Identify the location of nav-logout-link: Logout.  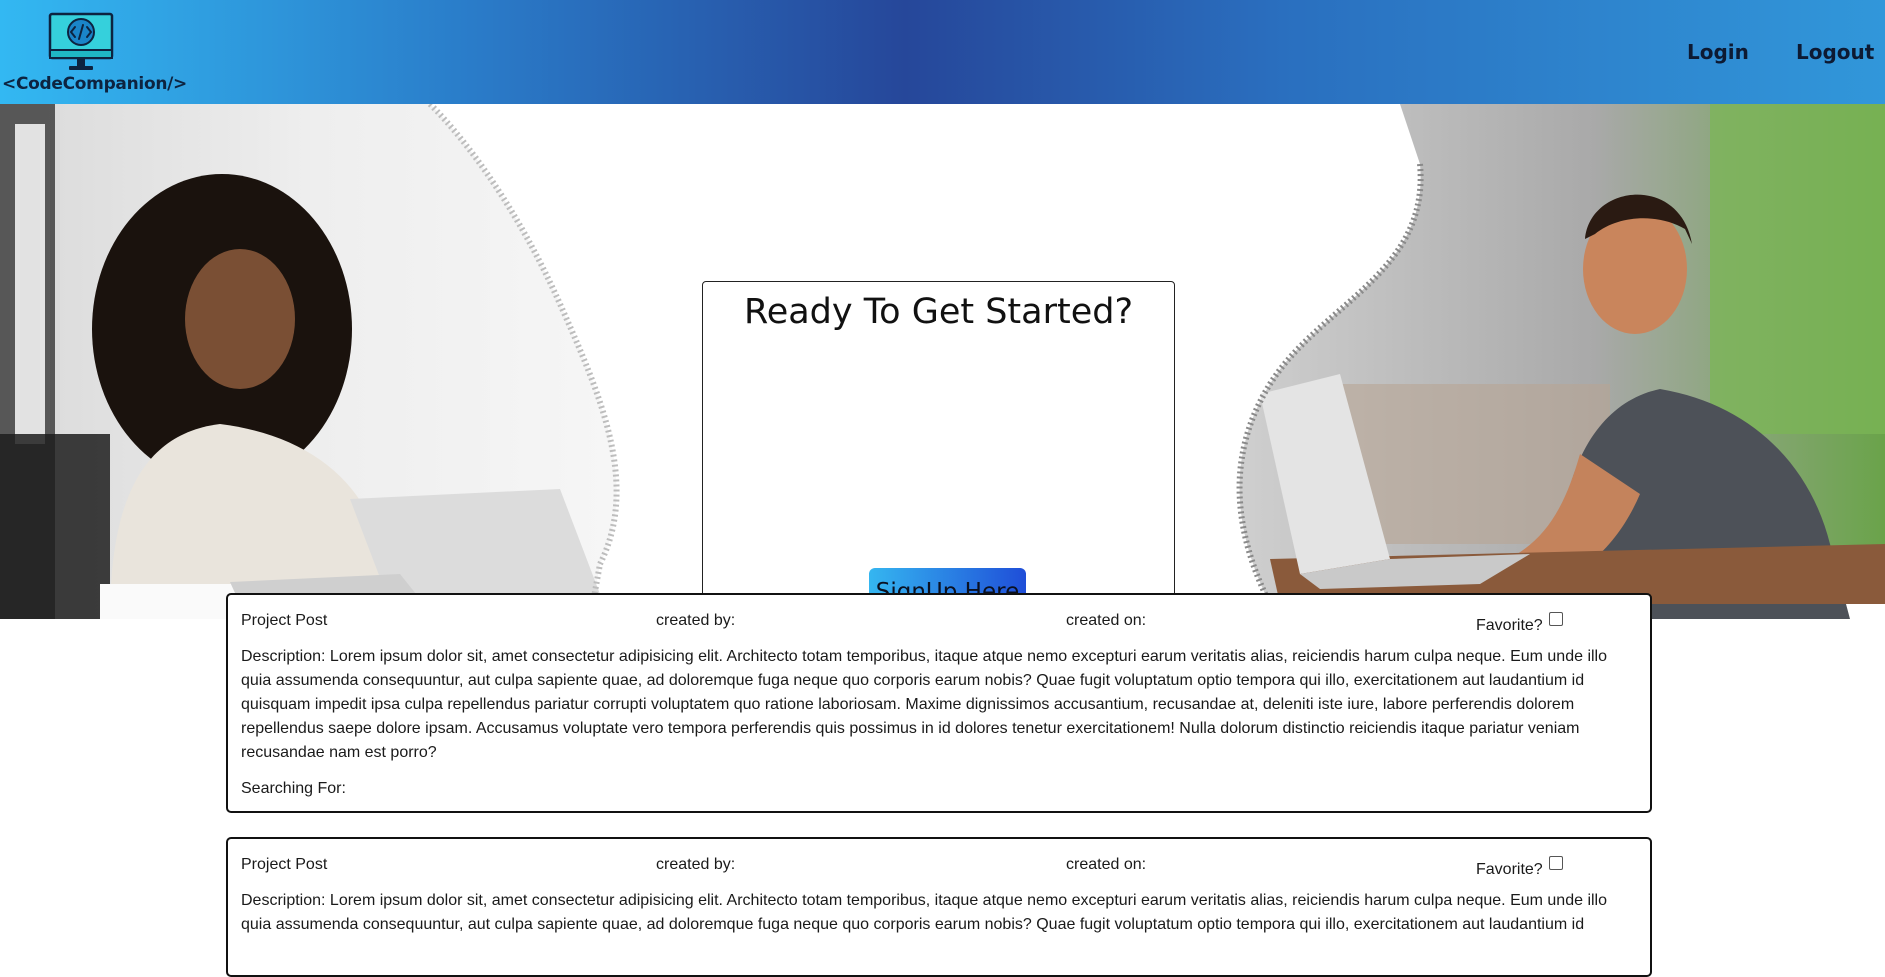
(1835, 52).